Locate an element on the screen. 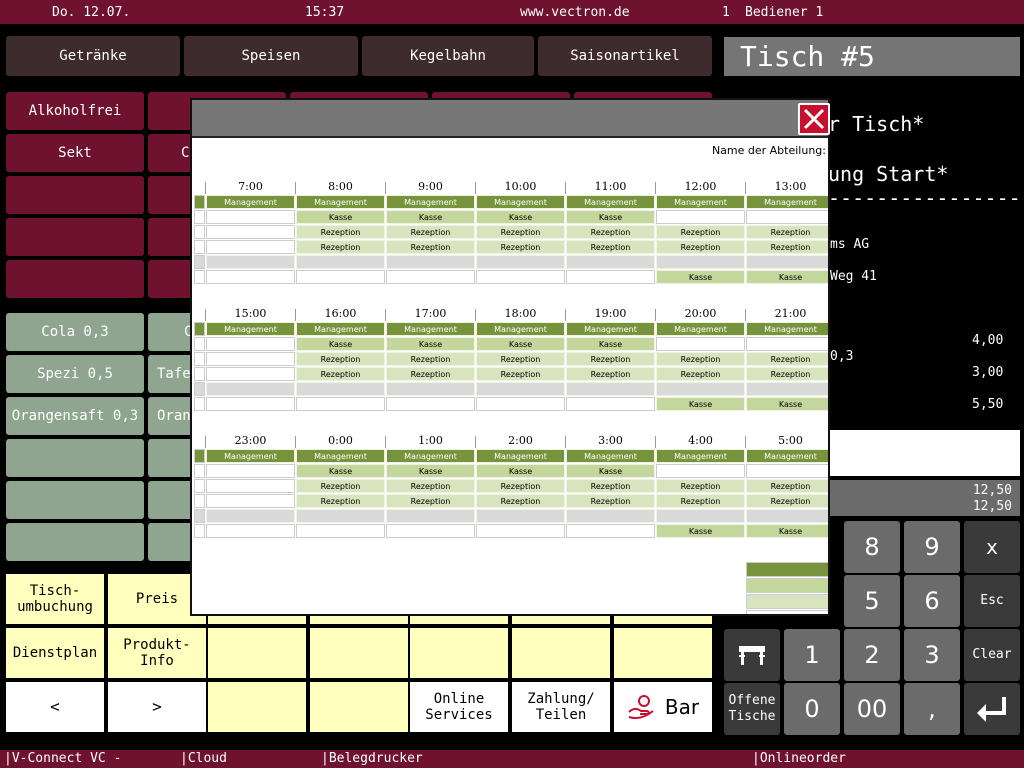  bar-payment-button: Bar is located at coordinates (663, 707).